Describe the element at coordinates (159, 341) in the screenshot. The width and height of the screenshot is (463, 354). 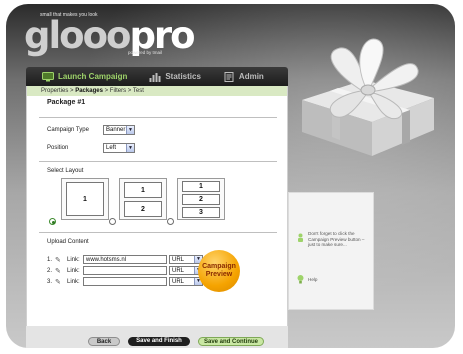
I see `save-and-finish-button: Save and Finish` at that location.